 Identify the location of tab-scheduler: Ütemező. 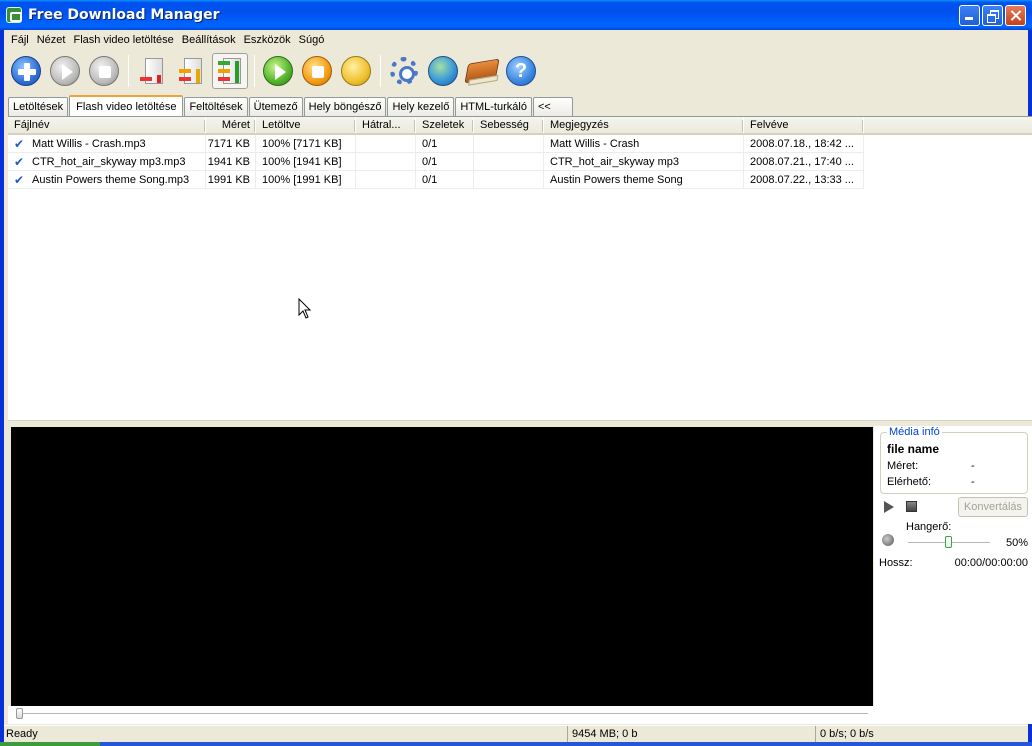
(275, 106).